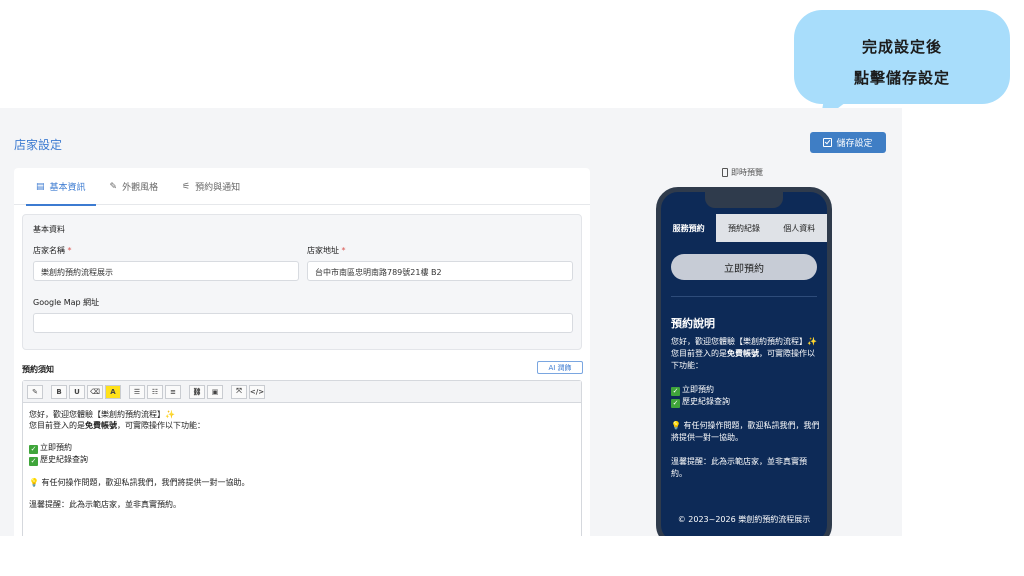  What do you see at coordinates (35, 391) in the screenshot?
I see `magic-icon: ✎` at bounding box center [35, 391].